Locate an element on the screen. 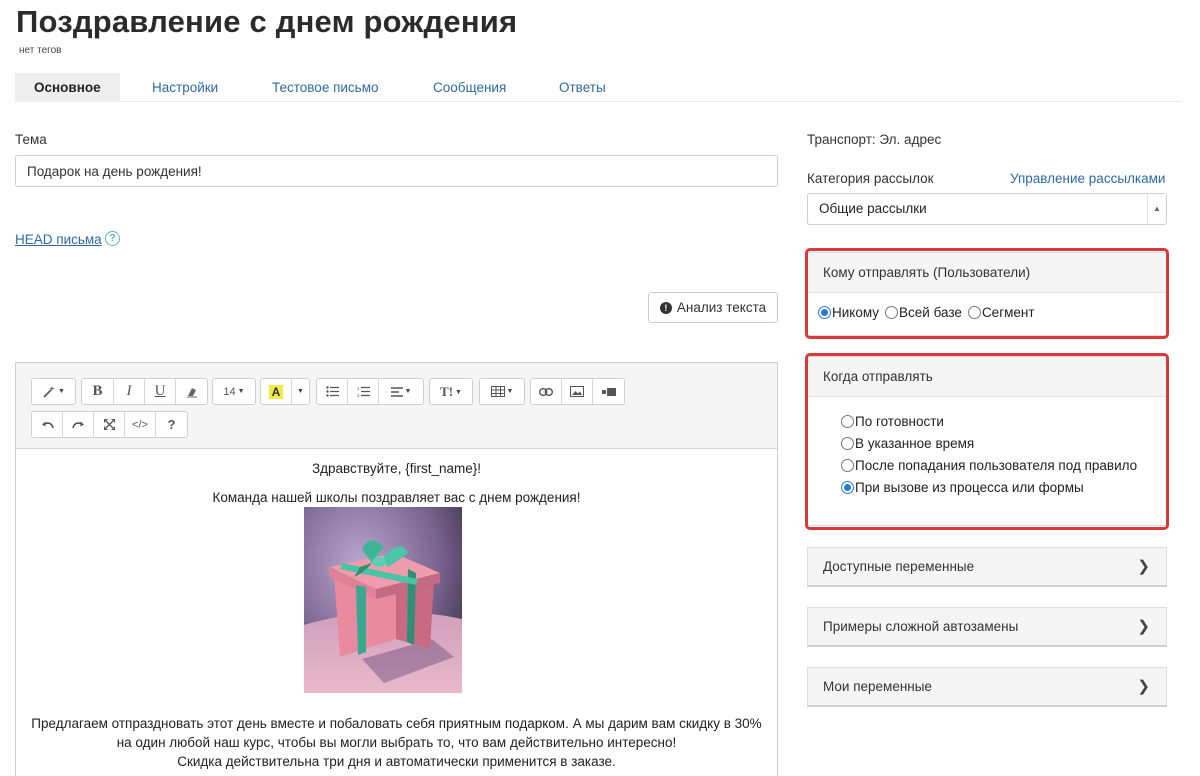  help-icon: ? is located at coordinates (112, 238).